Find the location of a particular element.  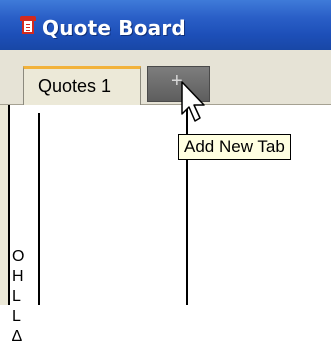

tab-label: Quotes 1 is located at coordinates (75, 86).